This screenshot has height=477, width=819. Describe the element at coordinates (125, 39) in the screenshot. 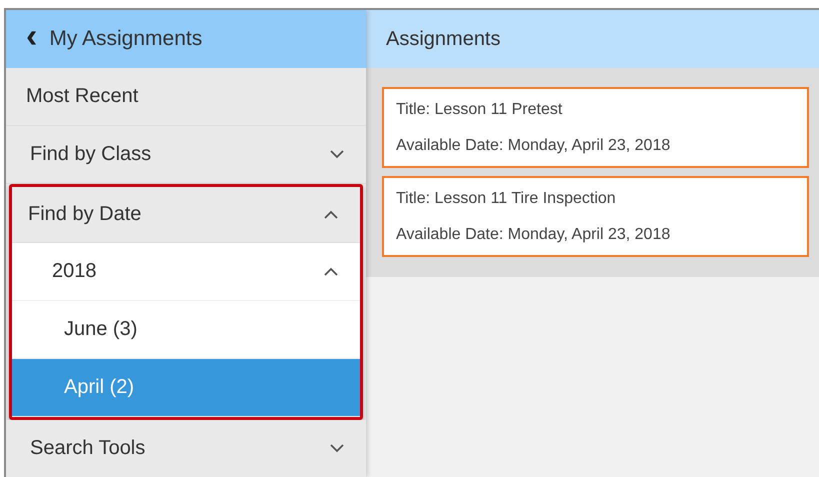

I see `sidebar-title: My Assignments` at that location.